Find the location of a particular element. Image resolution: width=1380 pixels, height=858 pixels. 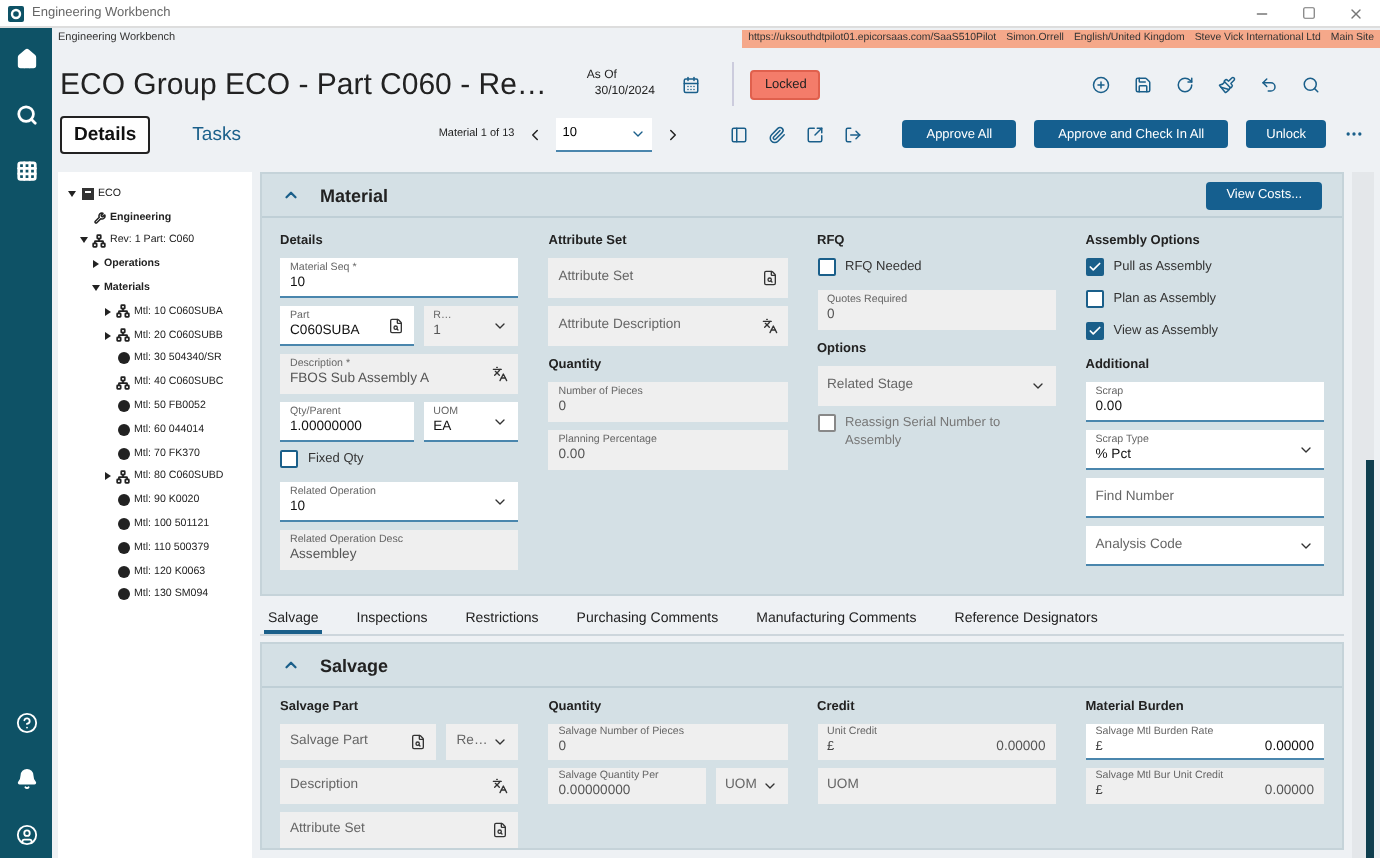

help-icon is located at coordinates (26, 723).